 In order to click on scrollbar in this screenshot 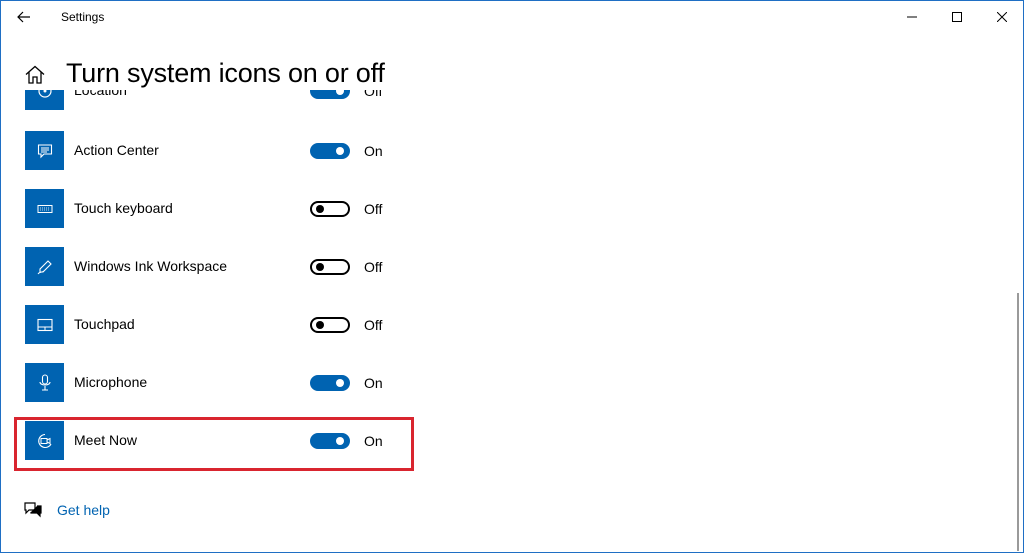, I will do `click(1018, 422)`.